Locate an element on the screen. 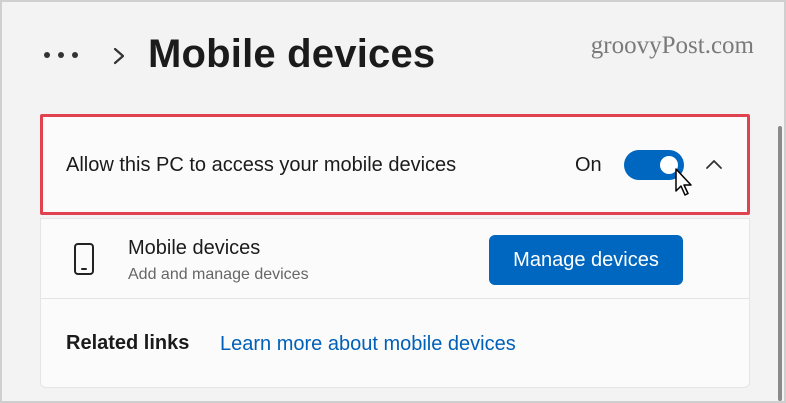  manage-devices-button: Manage devices is located at coordinates (586, 260).